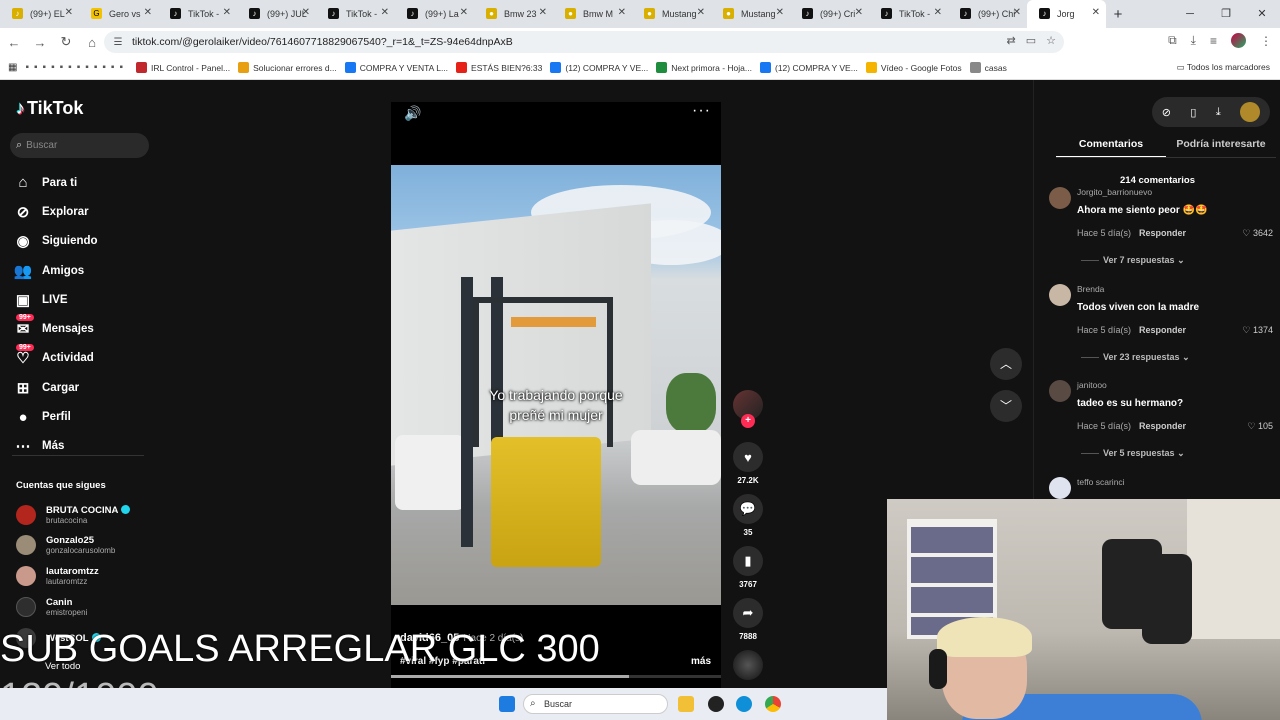  Describe the element at coordinates (913, 67) in the screenshot. I see `bookmark: Vídeo - Google Fotos` at that location.